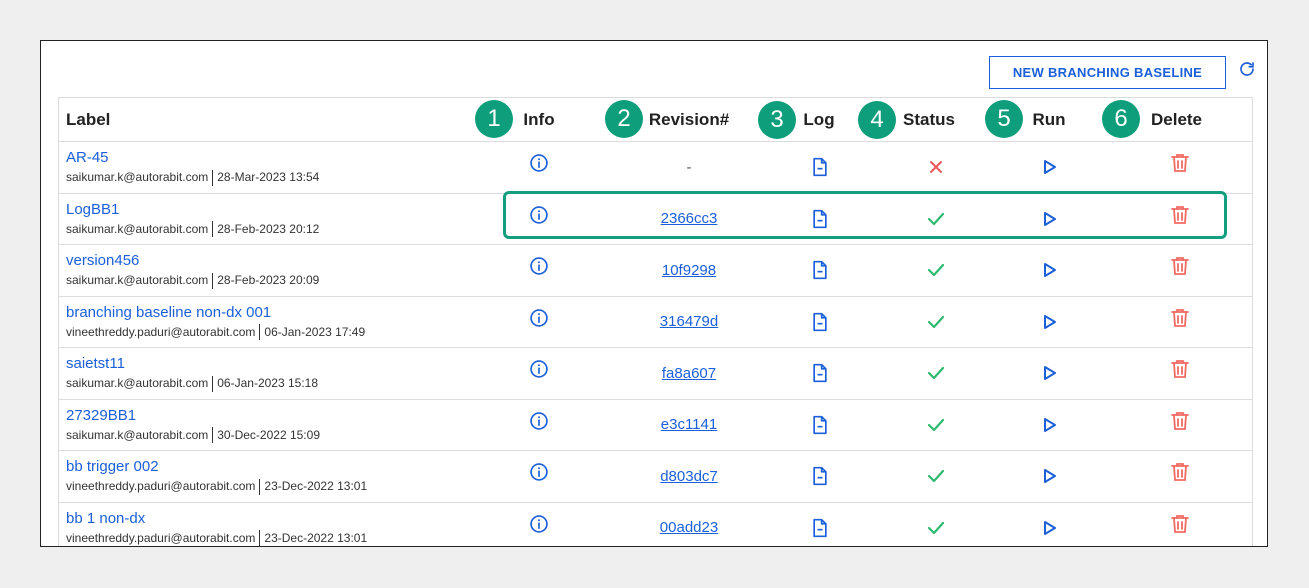 This screenshot has height=588, width=1309. Describe the element at coordinates (192, 210) in the screenshot. I see `baseline-label-link: LogBB1` at that location.